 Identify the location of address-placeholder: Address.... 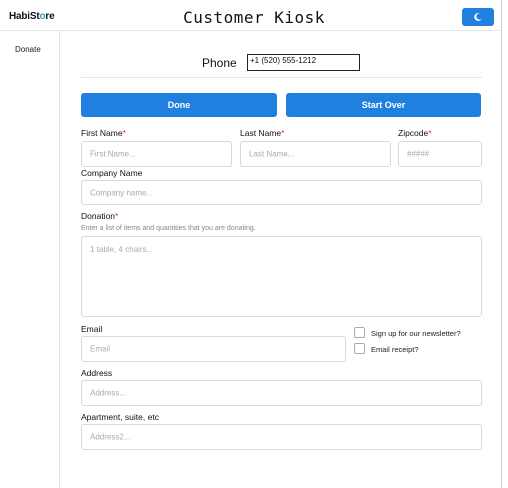
(108, 393).